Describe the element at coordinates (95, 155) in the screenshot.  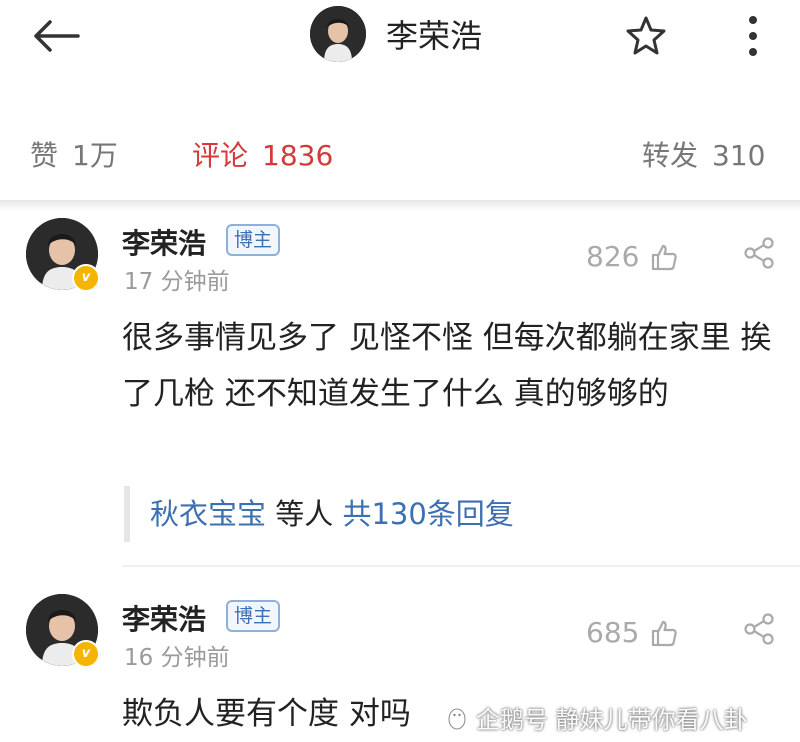
I see `tab-likes-count: 1万` at that location.